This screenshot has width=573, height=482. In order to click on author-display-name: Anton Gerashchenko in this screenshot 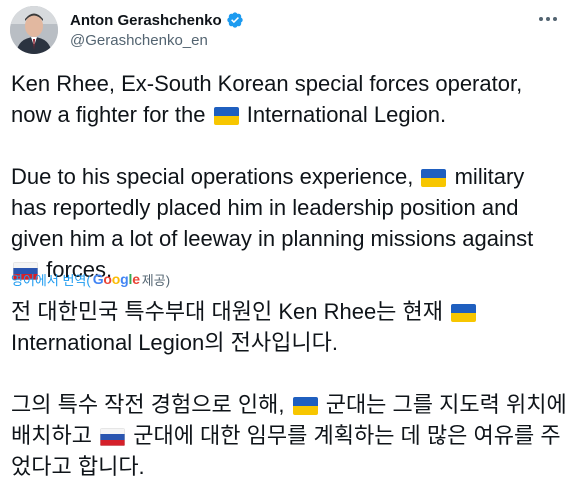, I will do `click(146, 20)`.